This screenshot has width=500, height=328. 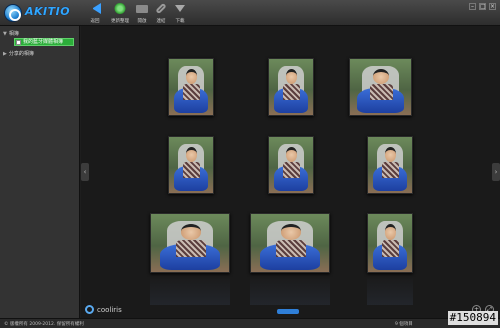 What do you see at coordinates (180, 13) in the screenshot?
I see `download-button: 下載` at bounding box center [180, 13].